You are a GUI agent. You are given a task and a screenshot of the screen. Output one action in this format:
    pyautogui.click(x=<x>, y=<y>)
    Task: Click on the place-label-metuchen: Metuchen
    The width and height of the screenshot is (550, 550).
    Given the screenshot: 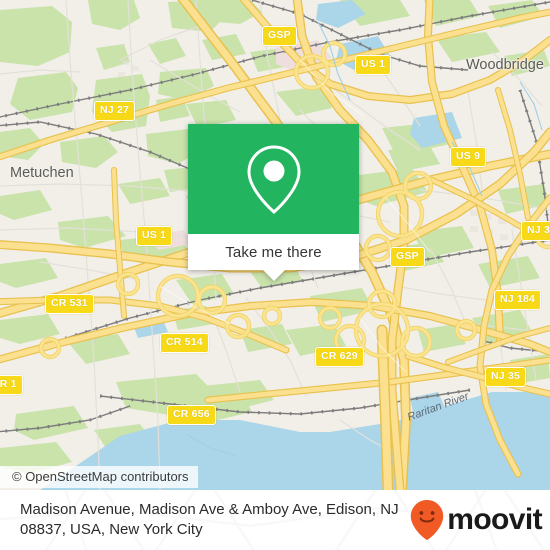 What is the action you would take?
    pyautogui.click(x=42, y=173)
    